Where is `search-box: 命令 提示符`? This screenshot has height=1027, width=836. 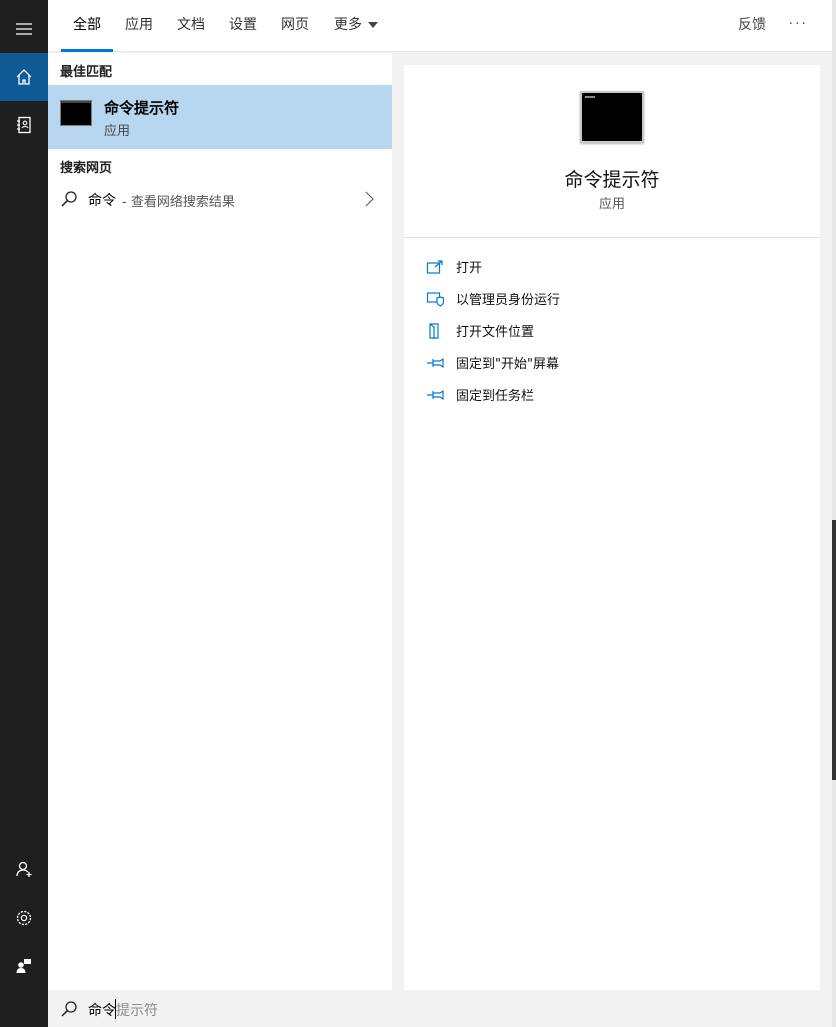 search-box: 命令 提示符 is located at coordinates (440, 1008).